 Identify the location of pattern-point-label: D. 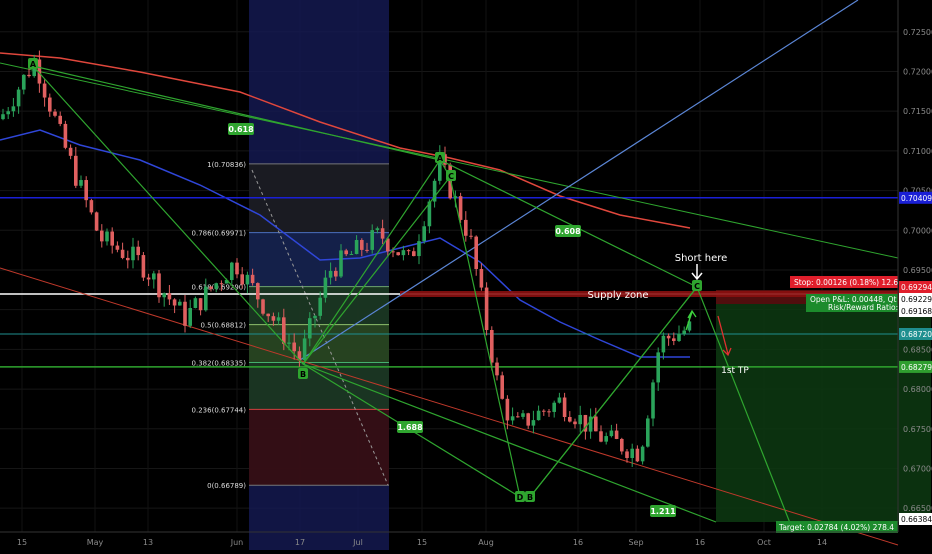
(520, 497).